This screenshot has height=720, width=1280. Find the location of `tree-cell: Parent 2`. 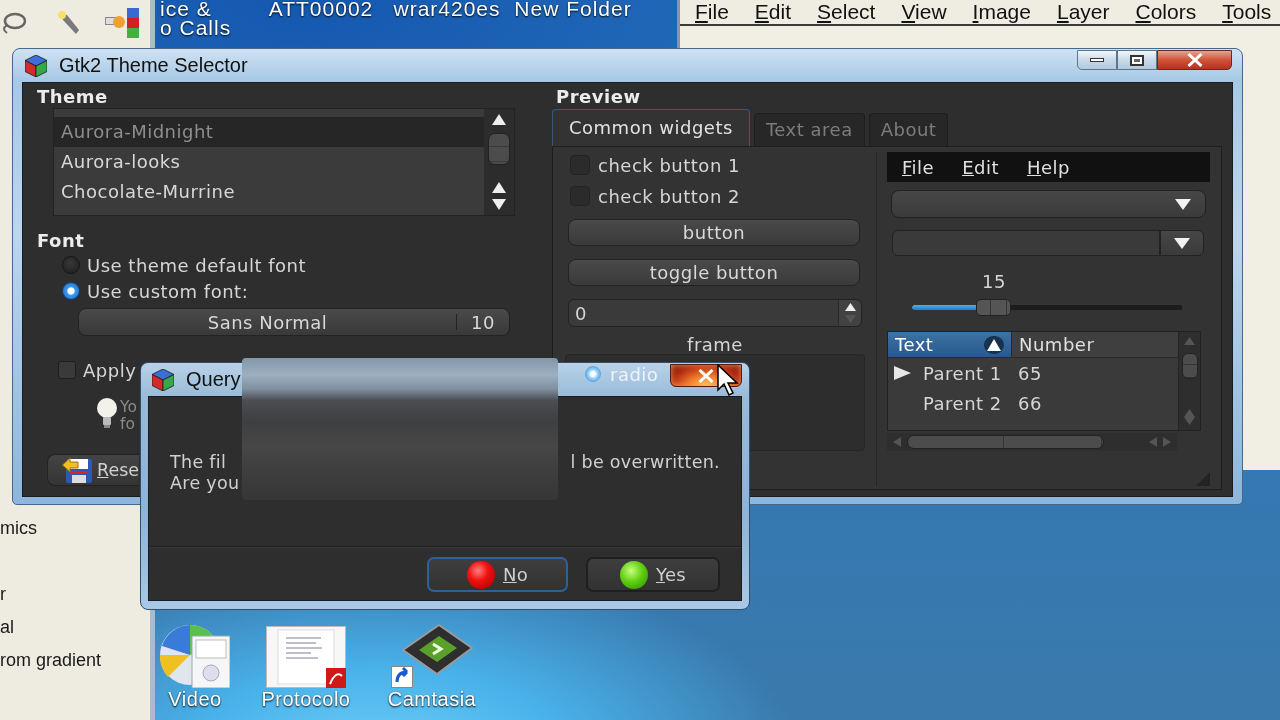

tree-cell: Parent 2 is located at coordinates (962, 403).